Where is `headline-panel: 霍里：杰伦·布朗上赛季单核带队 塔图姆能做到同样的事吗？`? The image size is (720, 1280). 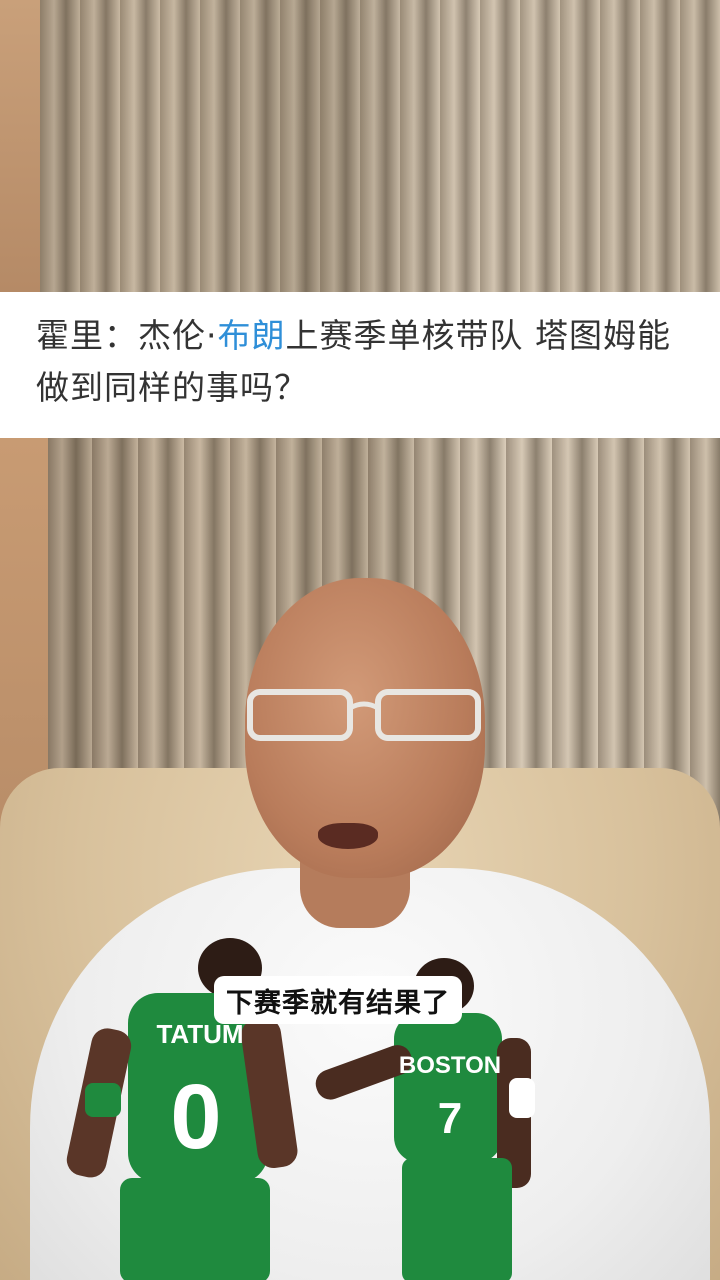
headline-panel: 霍里：杰伦·布朗上赛季单核带队 塔图姆能做到同样的事吗？ is located at coordinates (360, 365).